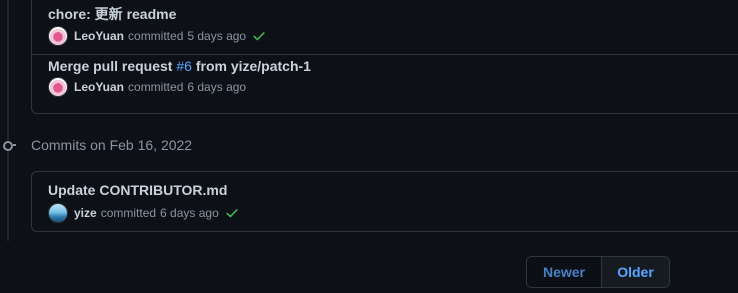 This screenshot has height=293, width=738. What do you see at coordinates (112, 66) in the screenshot?
I see `commit-title-prefix-link: Merge pull request` at bounding box center [112, 66].